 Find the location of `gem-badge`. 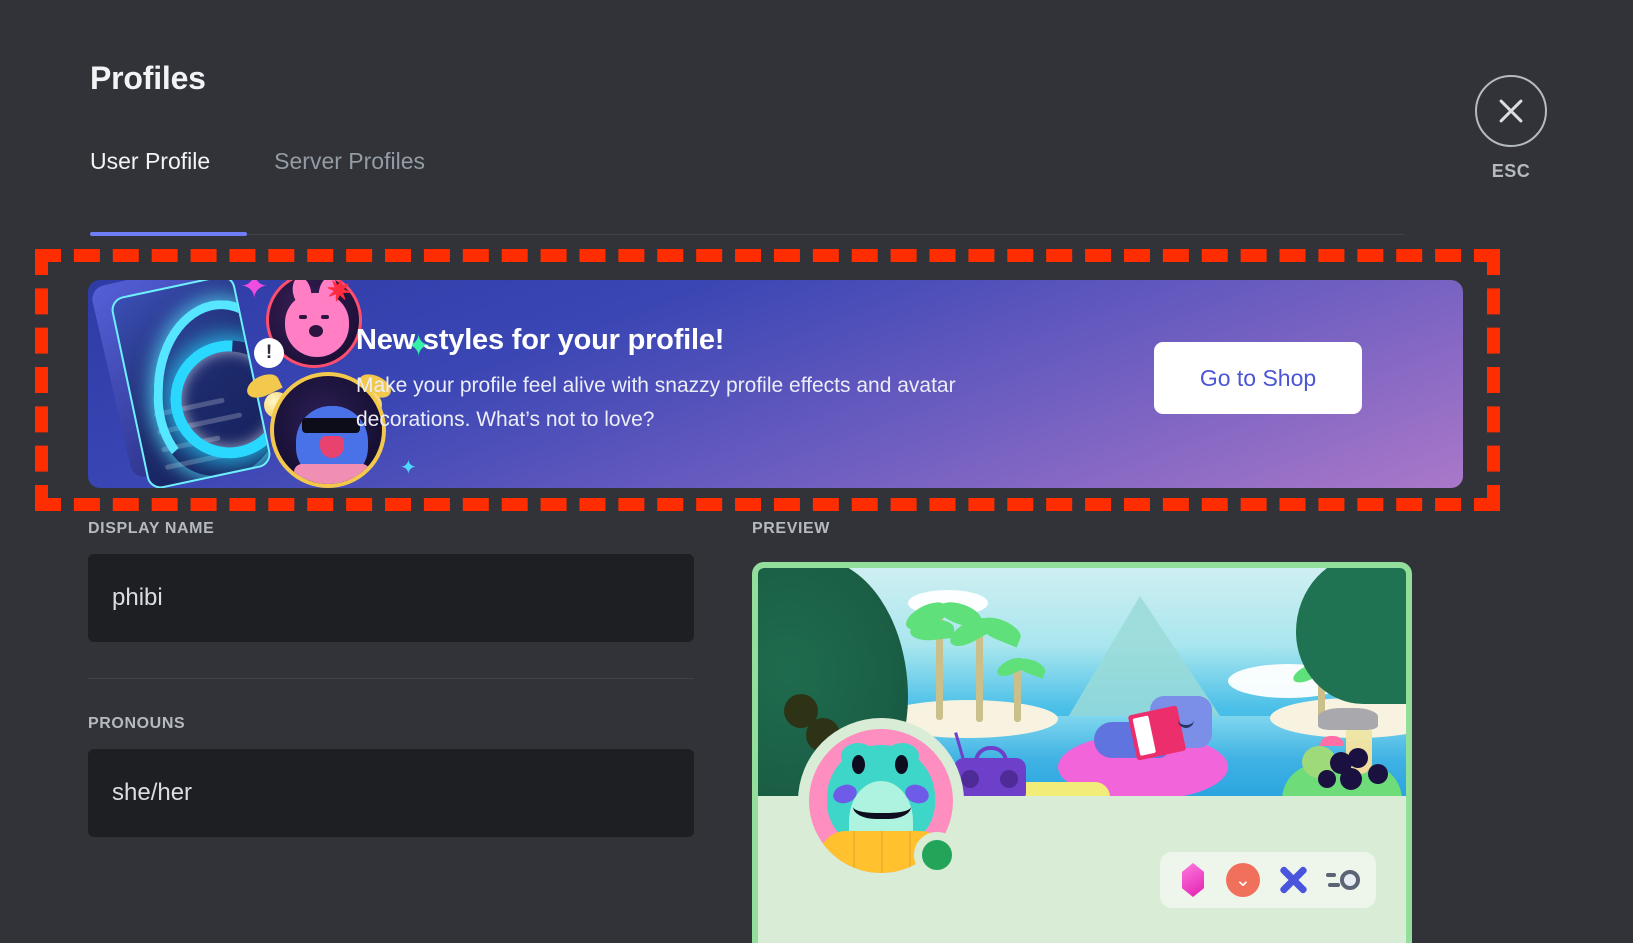

gem-badge is located at coordinates (1193, 880).